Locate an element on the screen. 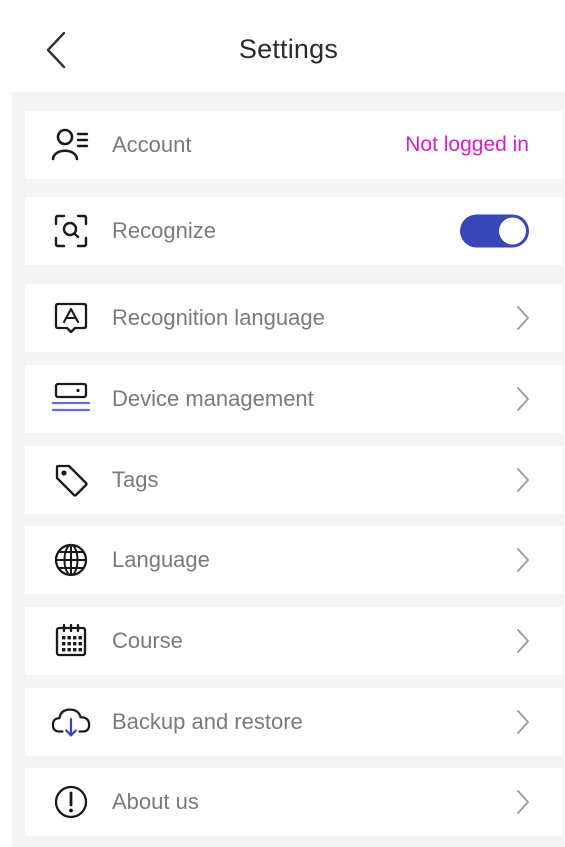  globe-icon is located at coordinates (71, 560).